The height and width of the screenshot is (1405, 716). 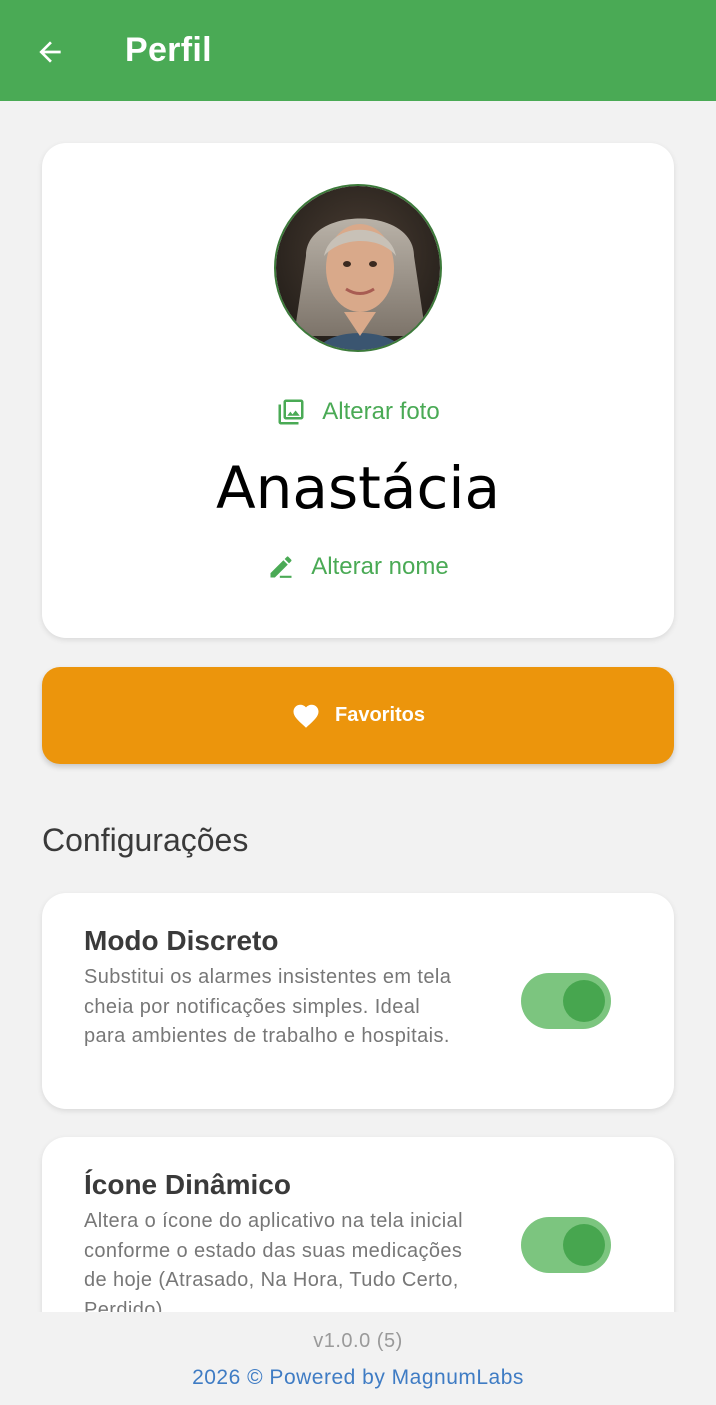 I want to click on powered-by-link: 2026 © Powered by MagnumLabs, so click(x=358, y=1378).